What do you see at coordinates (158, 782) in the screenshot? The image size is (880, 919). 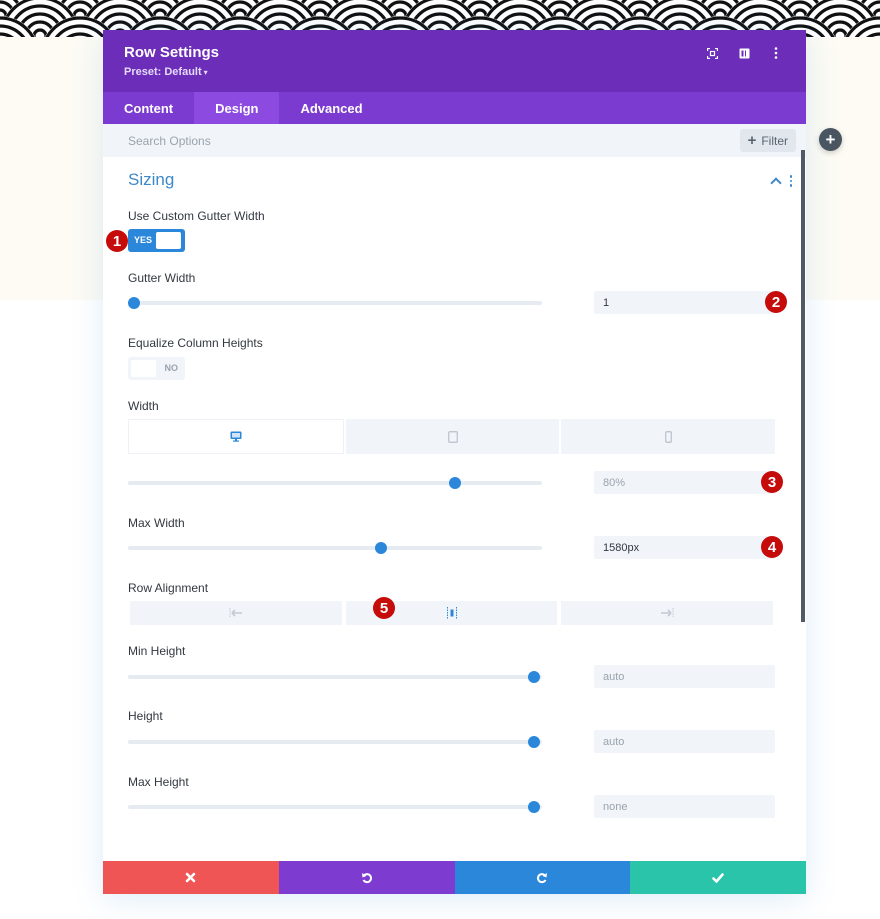 I see `max-height-label: Max Height` at bounding box center [158, 782].